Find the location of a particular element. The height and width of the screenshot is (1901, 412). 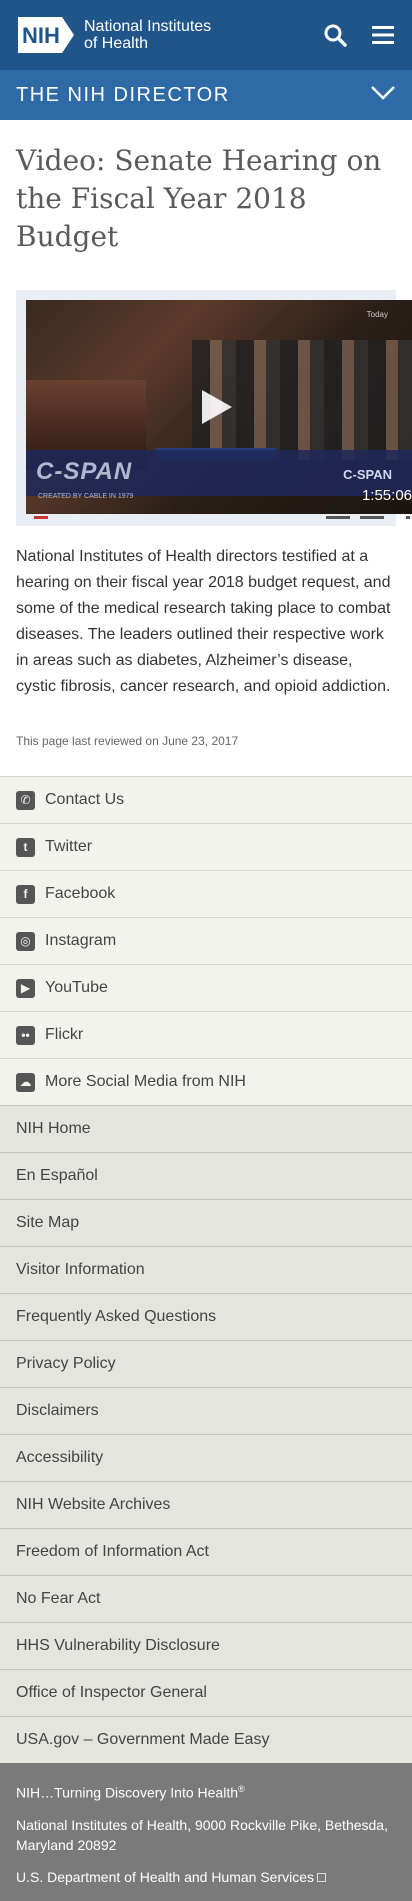

social-item-label: Contact Us is located at coordinates (85, 799).